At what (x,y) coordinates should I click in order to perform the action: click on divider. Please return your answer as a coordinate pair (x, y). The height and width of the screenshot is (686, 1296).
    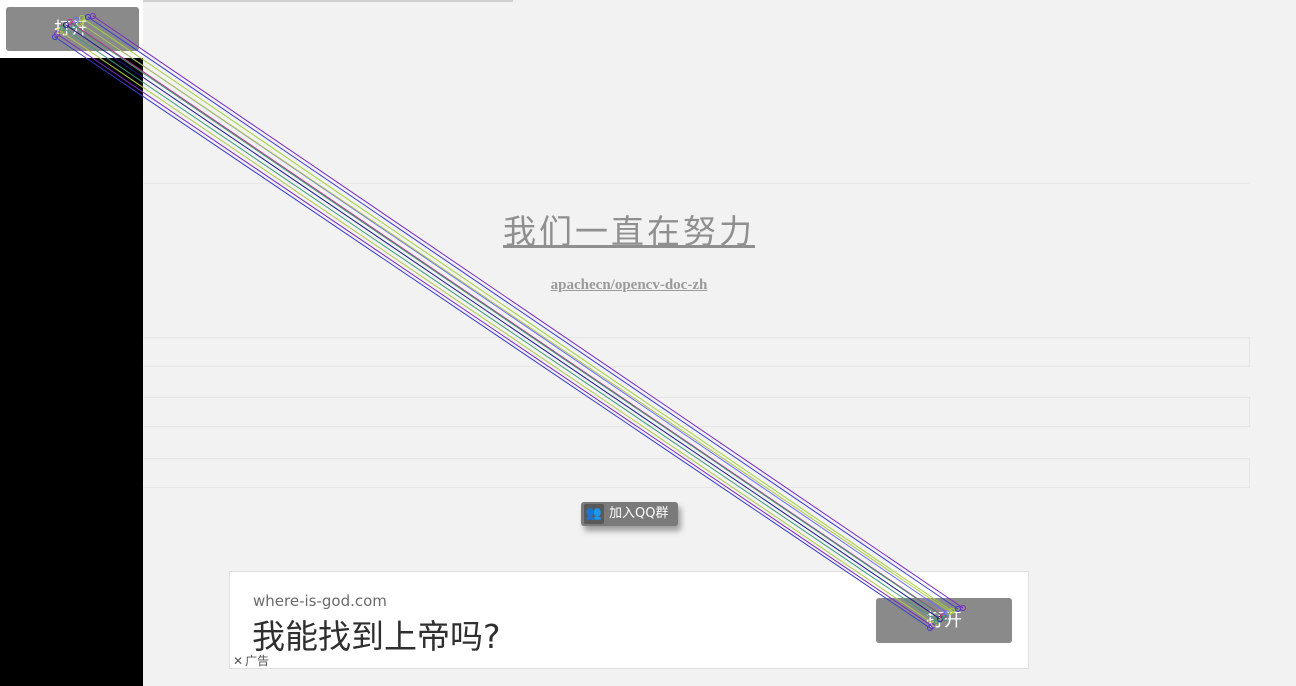
    Looking at the image, I should click on (696, 183).